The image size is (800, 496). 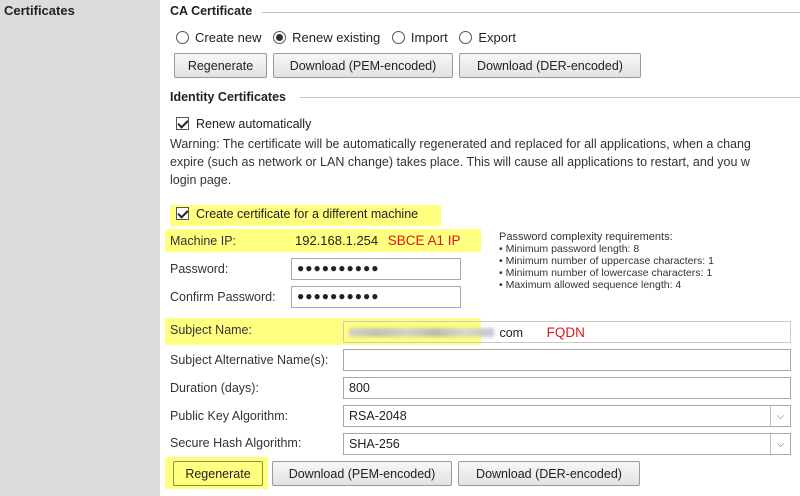 I want to click on password-label: Password:, so click(x=199, y=269).